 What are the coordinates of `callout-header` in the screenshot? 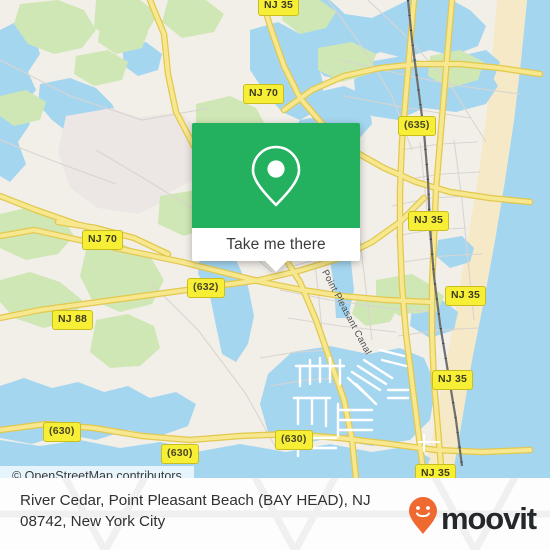 It's located at (276, 175).